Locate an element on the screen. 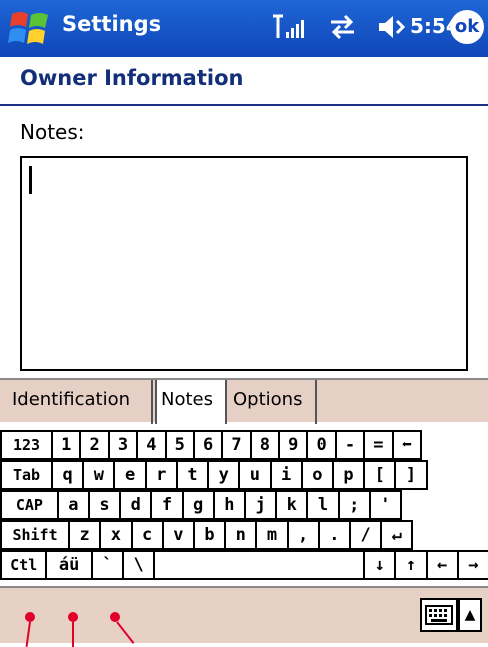  key: áü is located at coordinates (69, 565).